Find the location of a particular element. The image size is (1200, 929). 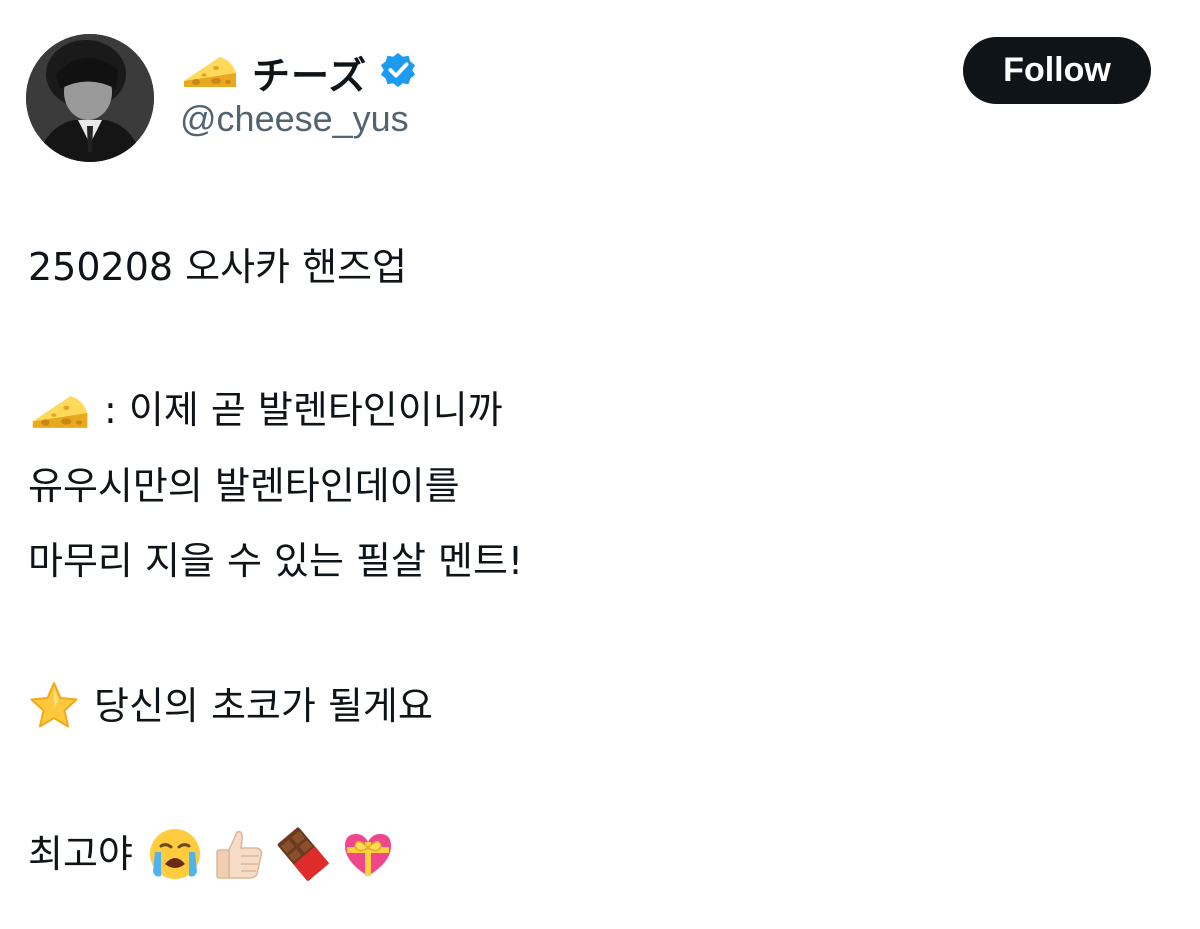

star-emoji-icon is located at coordinates (54, 706).